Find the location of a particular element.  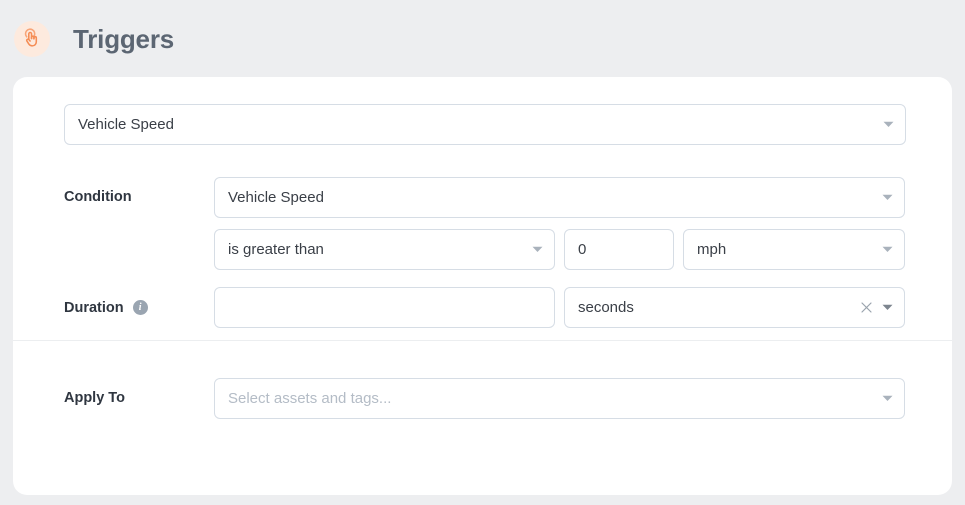

condition-unit-select: mph is located at coordinates (794, 249).